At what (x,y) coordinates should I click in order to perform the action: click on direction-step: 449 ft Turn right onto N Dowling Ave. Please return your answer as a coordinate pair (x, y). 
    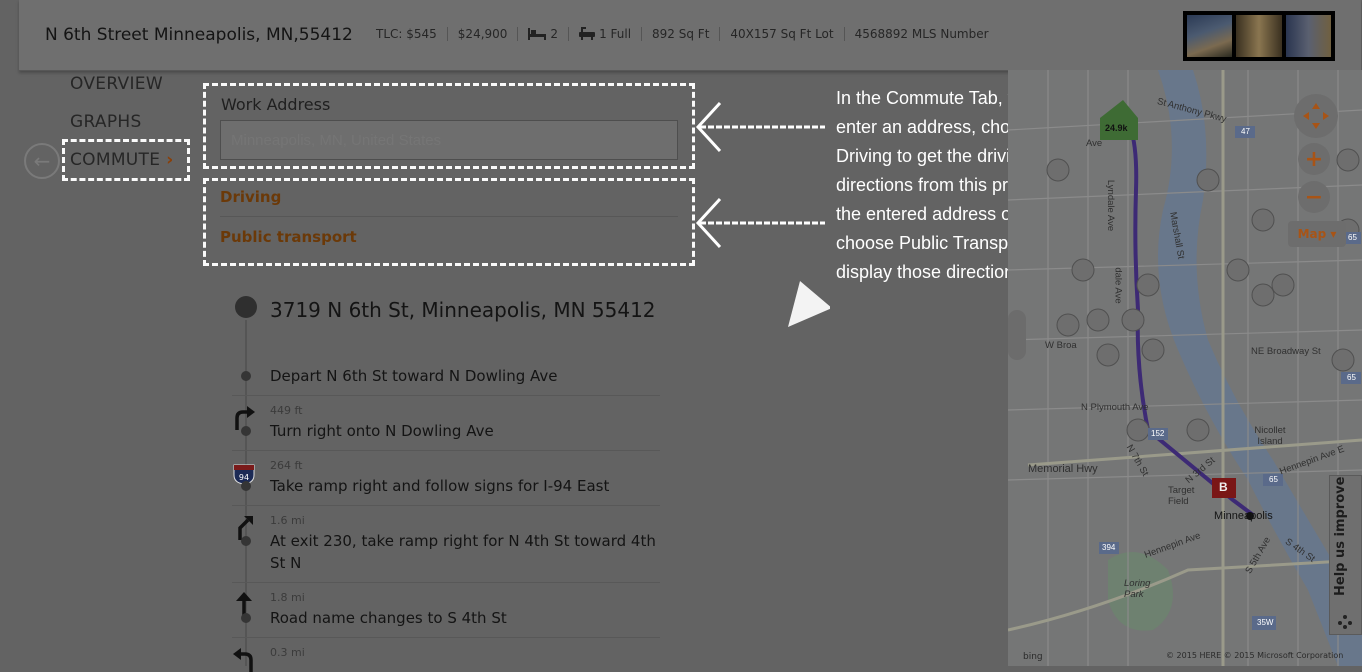
    Looking at the image, I should click on (446, 425).